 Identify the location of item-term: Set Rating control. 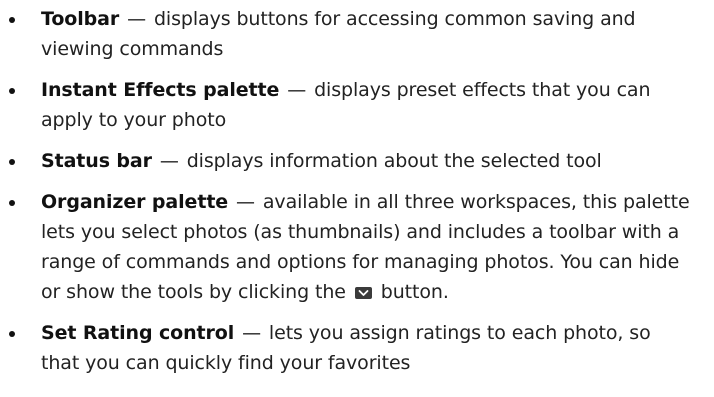
(138, 333).